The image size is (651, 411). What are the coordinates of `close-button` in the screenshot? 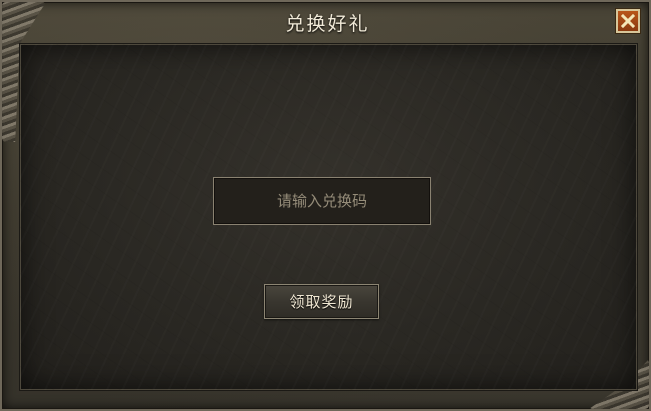 It's located at (628, 21).